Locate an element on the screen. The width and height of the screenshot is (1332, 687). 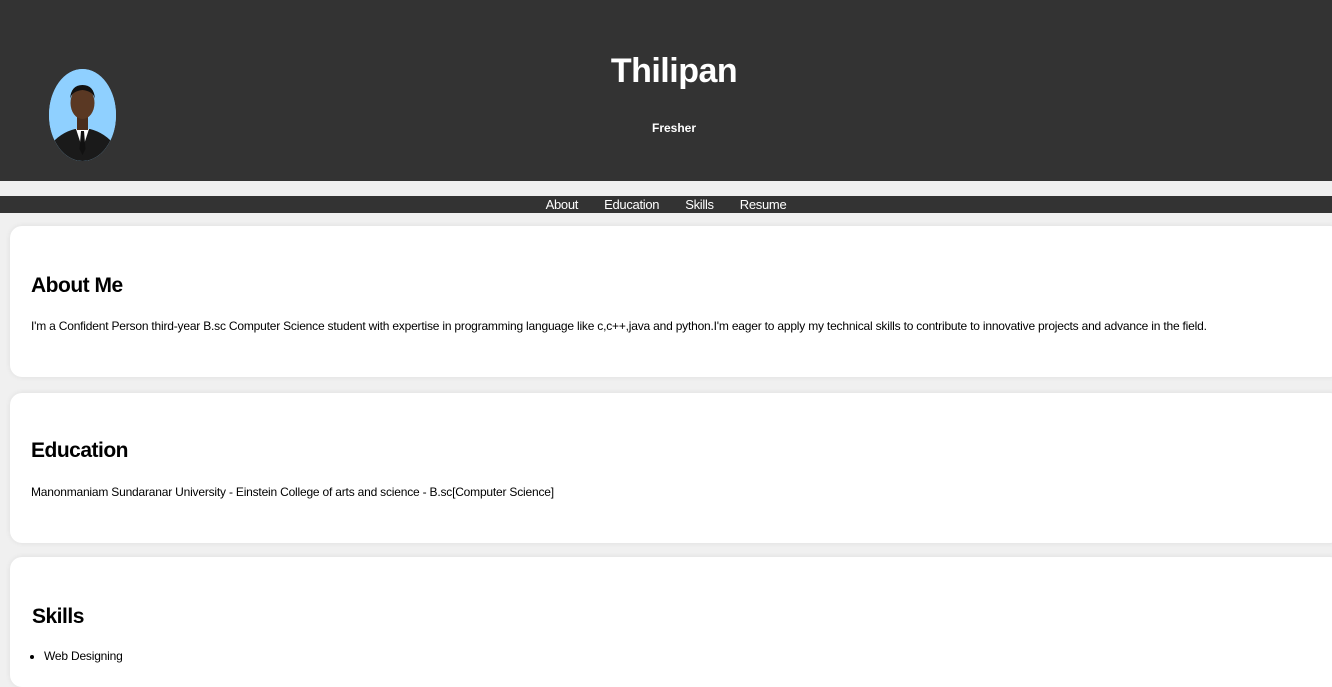
main-nav: About Education Skills Resume is located at coordinates (666, 204).